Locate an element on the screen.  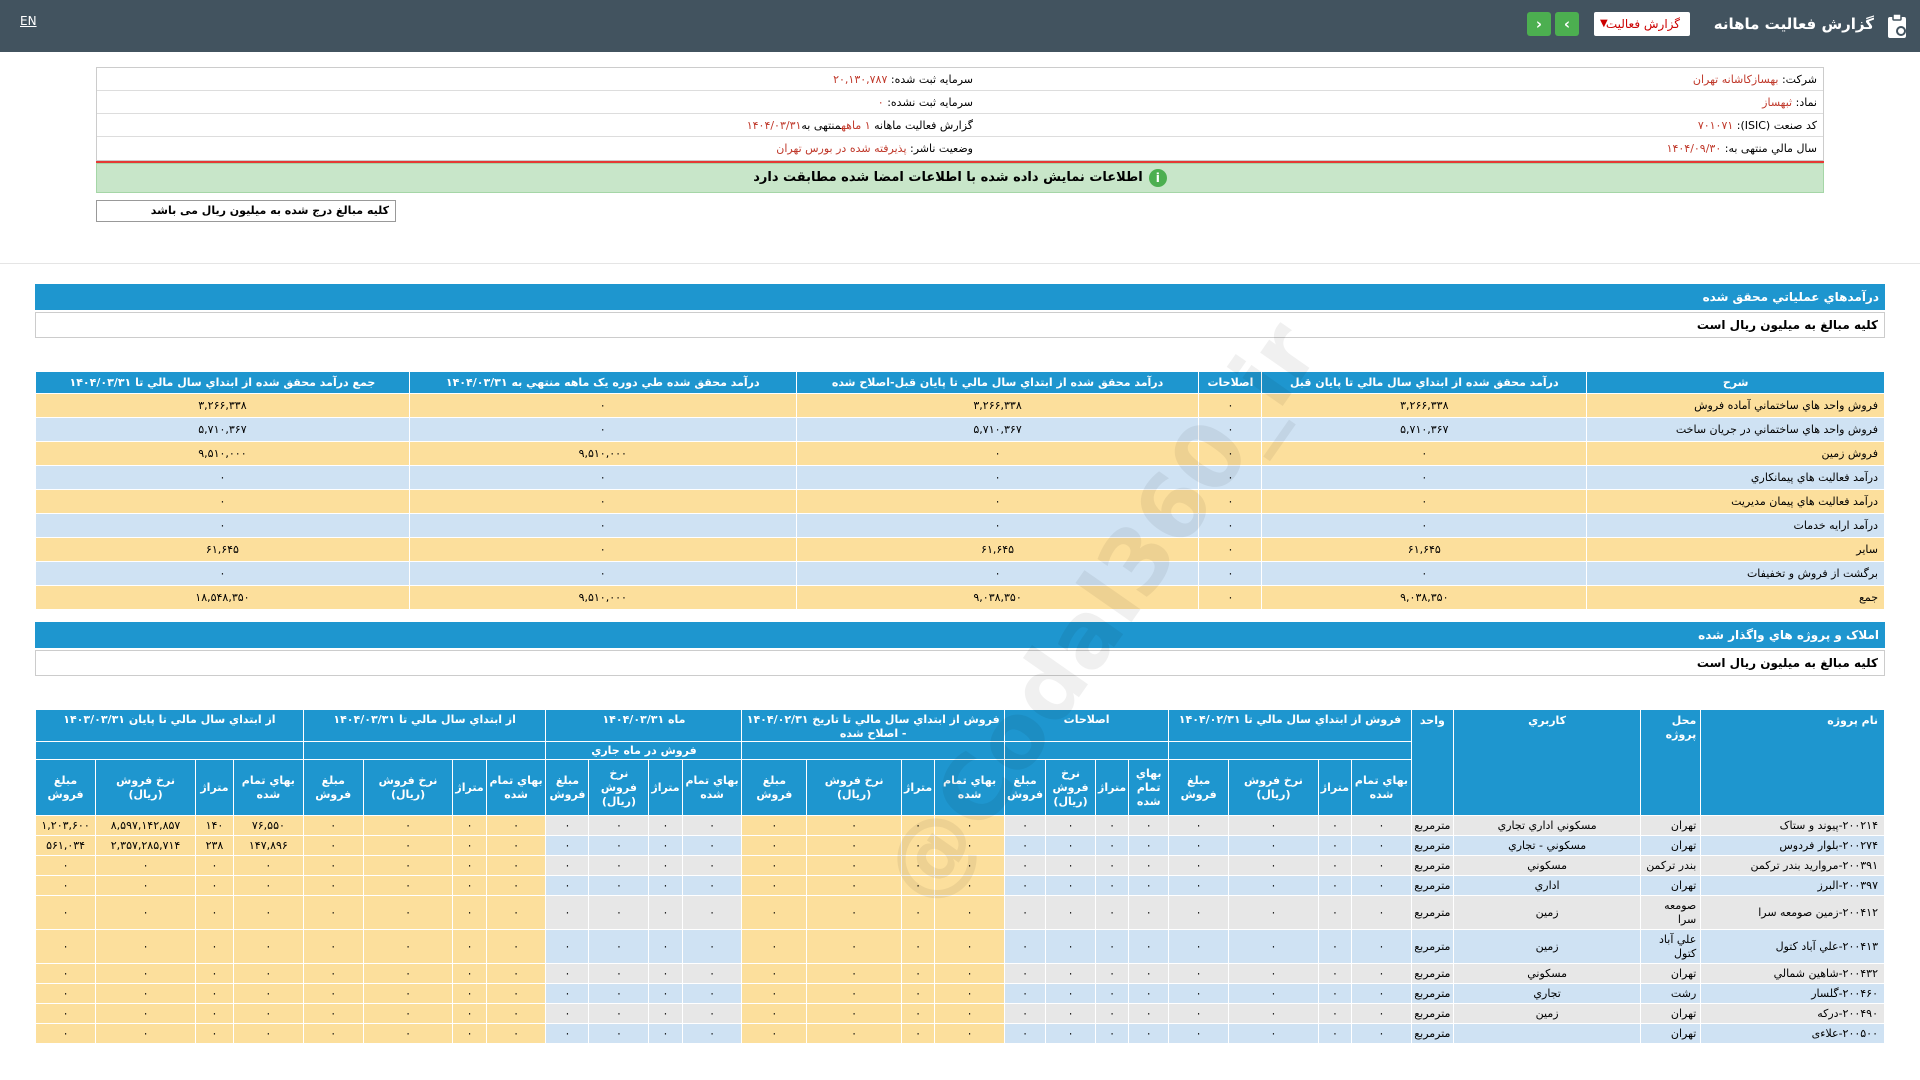
fiscal-year-value: ۱۴۰۴/۰۹/۳۰ is located at coordinates (1694, 148).